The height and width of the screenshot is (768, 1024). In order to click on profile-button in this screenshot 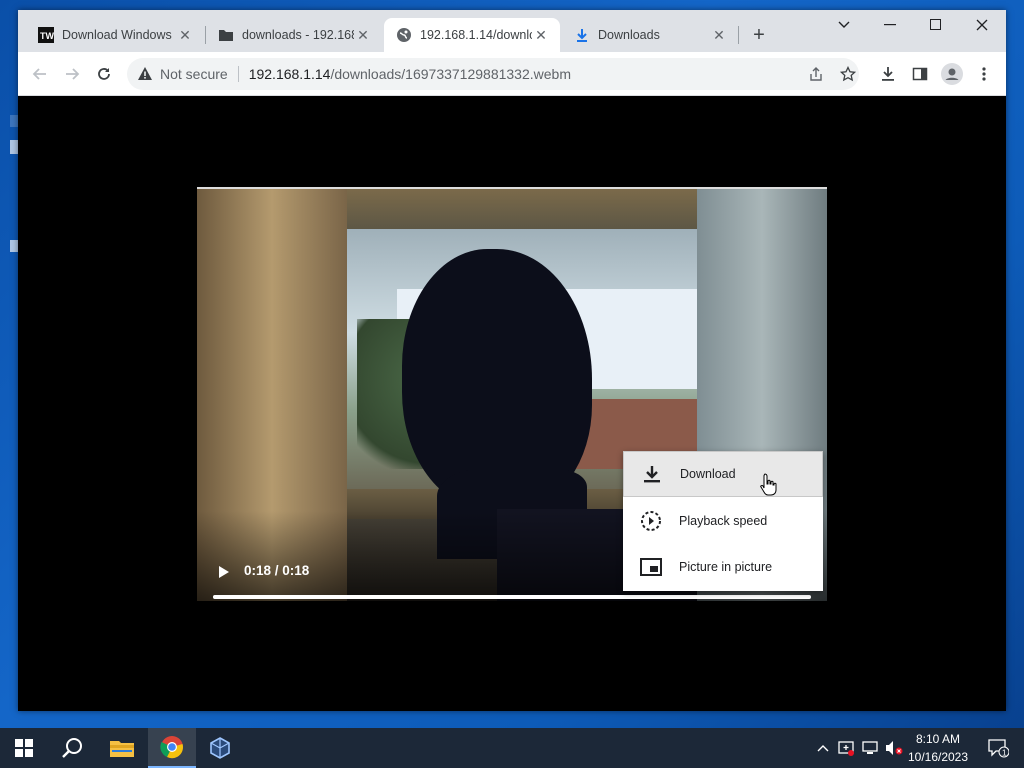, I will do `click(952, 74)`.